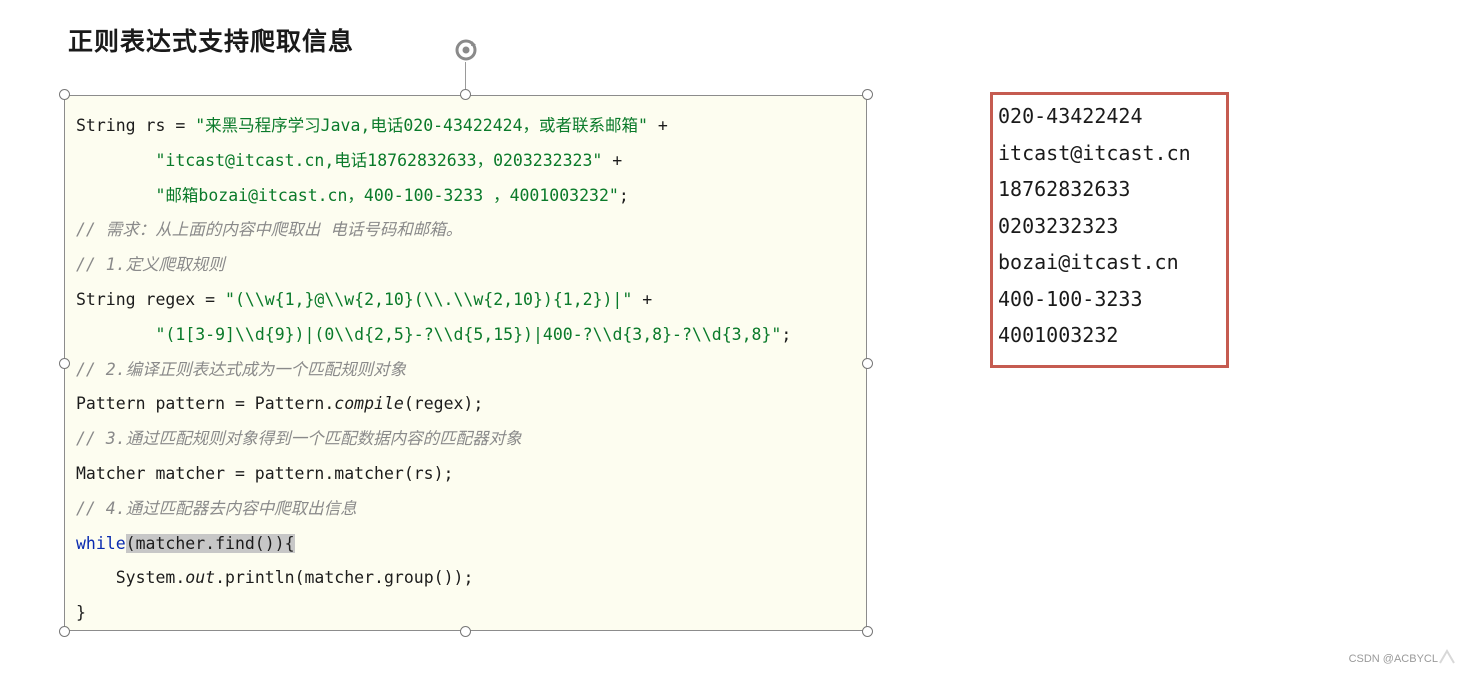 The height and width of the screenshot is (673, 1464). I want to click on output-line: 020-43422424, so click(1070, 116).